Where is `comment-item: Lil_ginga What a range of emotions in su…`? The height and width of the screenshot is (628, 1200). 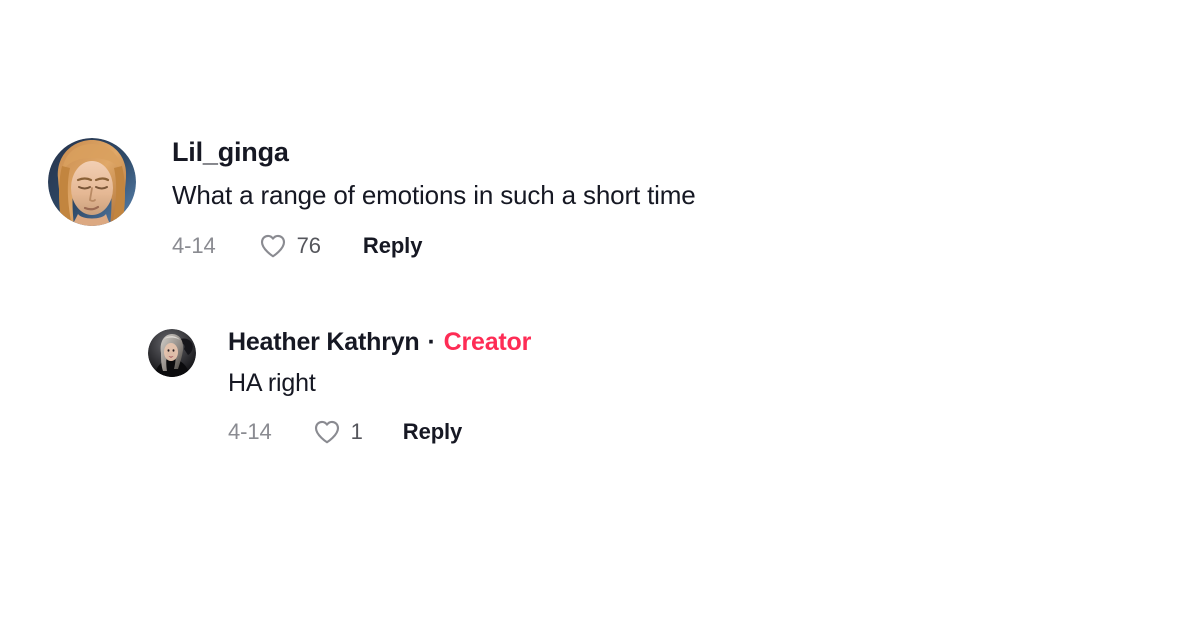
comment-item: Lil_ginga What a range of emotions in su… is located at coordinates (372, 199).